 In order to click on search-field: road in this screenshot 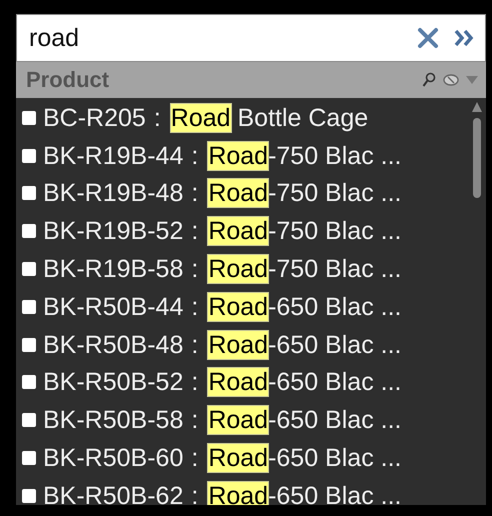, I will do `click(251, 38)`.